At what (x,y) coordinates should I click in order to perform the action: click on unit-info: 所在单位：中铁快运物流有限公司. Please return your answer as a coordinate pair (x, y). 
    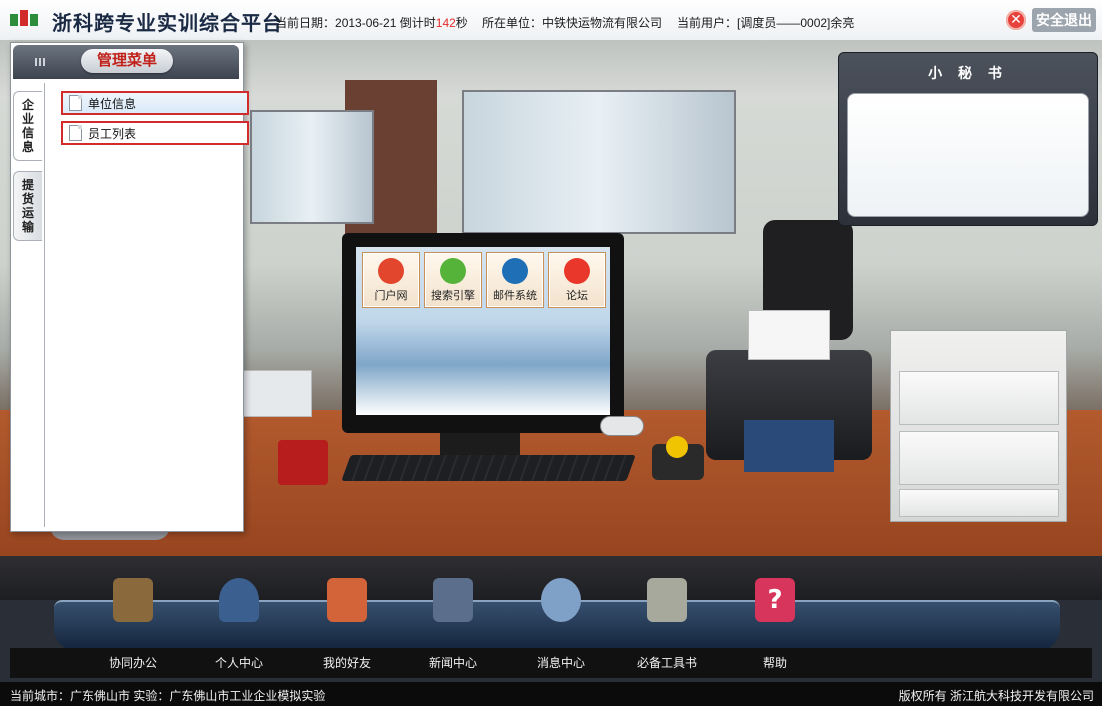
    Looking at the image, I should click on (572, 23).